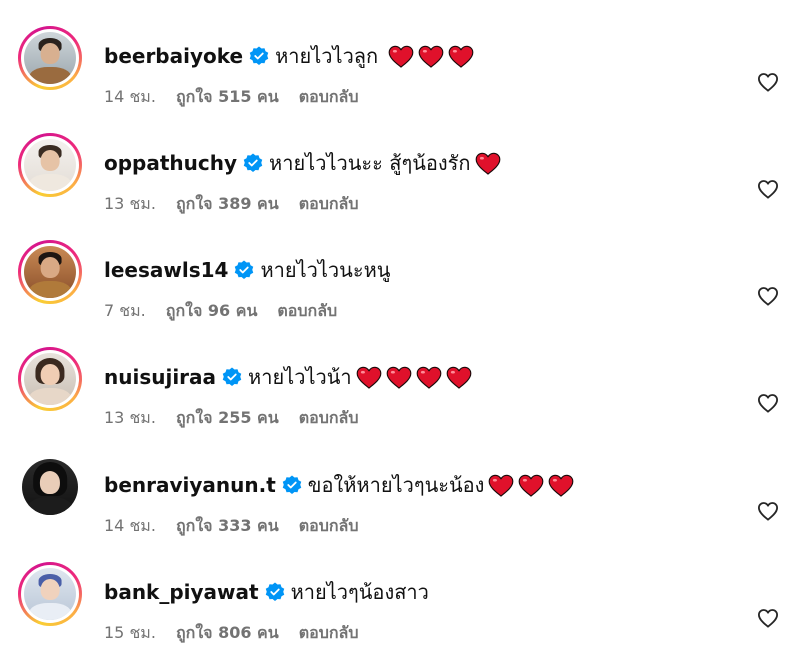  What do you see at coordinates (160, 377) in the screenshot?
I see `username: nuisujiraa` at bounding box center [160, 377].